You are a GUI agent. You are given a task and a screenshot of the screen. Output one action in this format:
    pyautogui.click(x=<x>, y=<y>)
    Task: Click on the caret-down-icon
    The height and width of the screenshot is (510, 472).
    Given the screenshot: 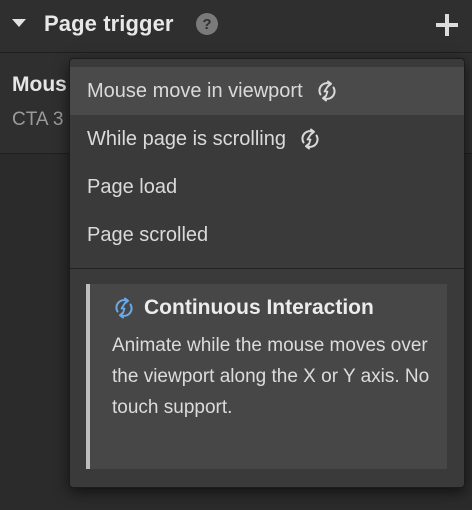 What is the action you would take?
    pyautogui.click(x=19, y=23)
    